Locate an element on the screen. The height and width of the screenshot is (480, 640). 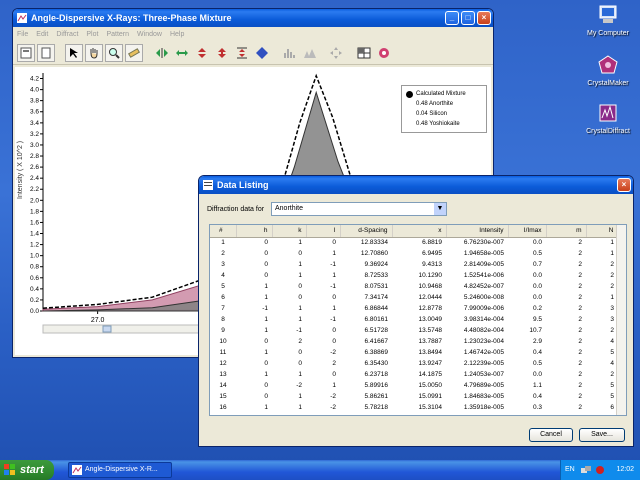
new-button is located at coordinates (26, 52).